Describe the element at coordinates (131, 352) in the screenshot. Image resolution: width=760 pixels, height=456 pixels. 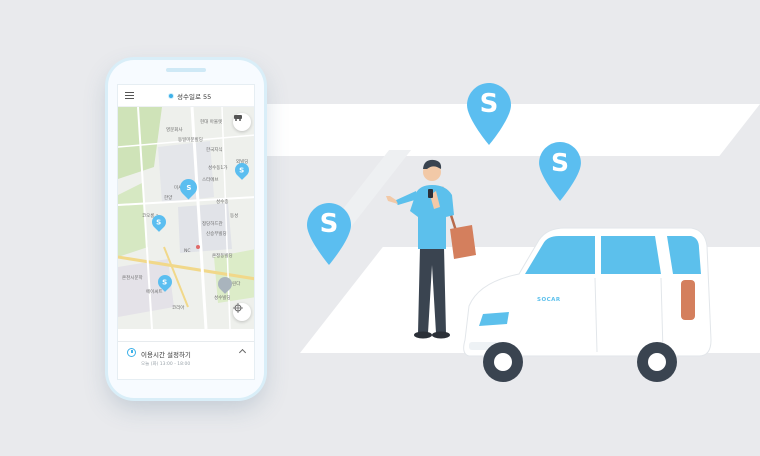
I see `clock-icon` at that location.